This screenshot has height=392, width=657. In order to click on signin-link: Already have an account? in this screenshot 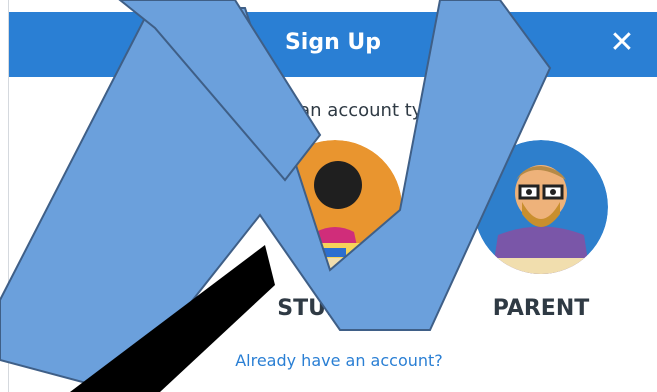, I will do `click(339, 360)`.